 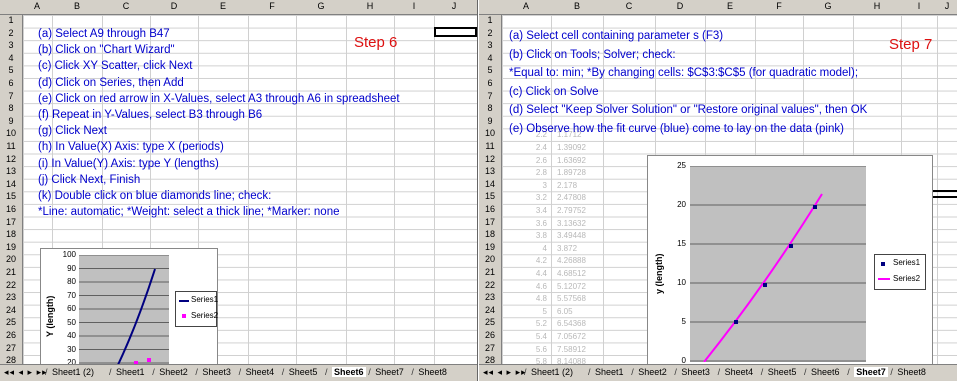 What do you see at coordinates (455, 32) in the screenshot?
I see `selected-cell` at bounding box center [455, 32].